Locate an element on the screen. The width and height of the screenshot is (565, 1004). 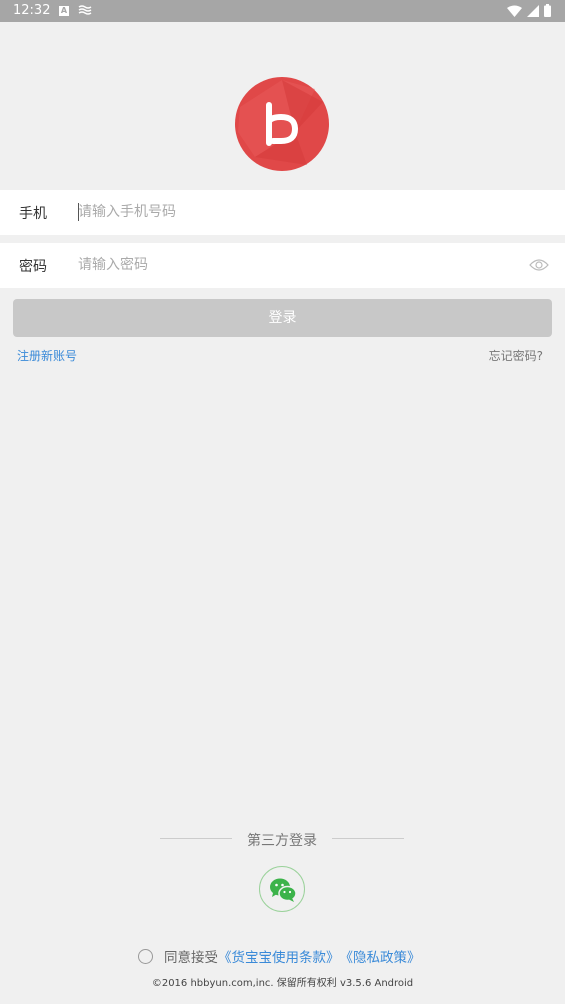
status-time: 12:32 is located at coordinates (32, 10).